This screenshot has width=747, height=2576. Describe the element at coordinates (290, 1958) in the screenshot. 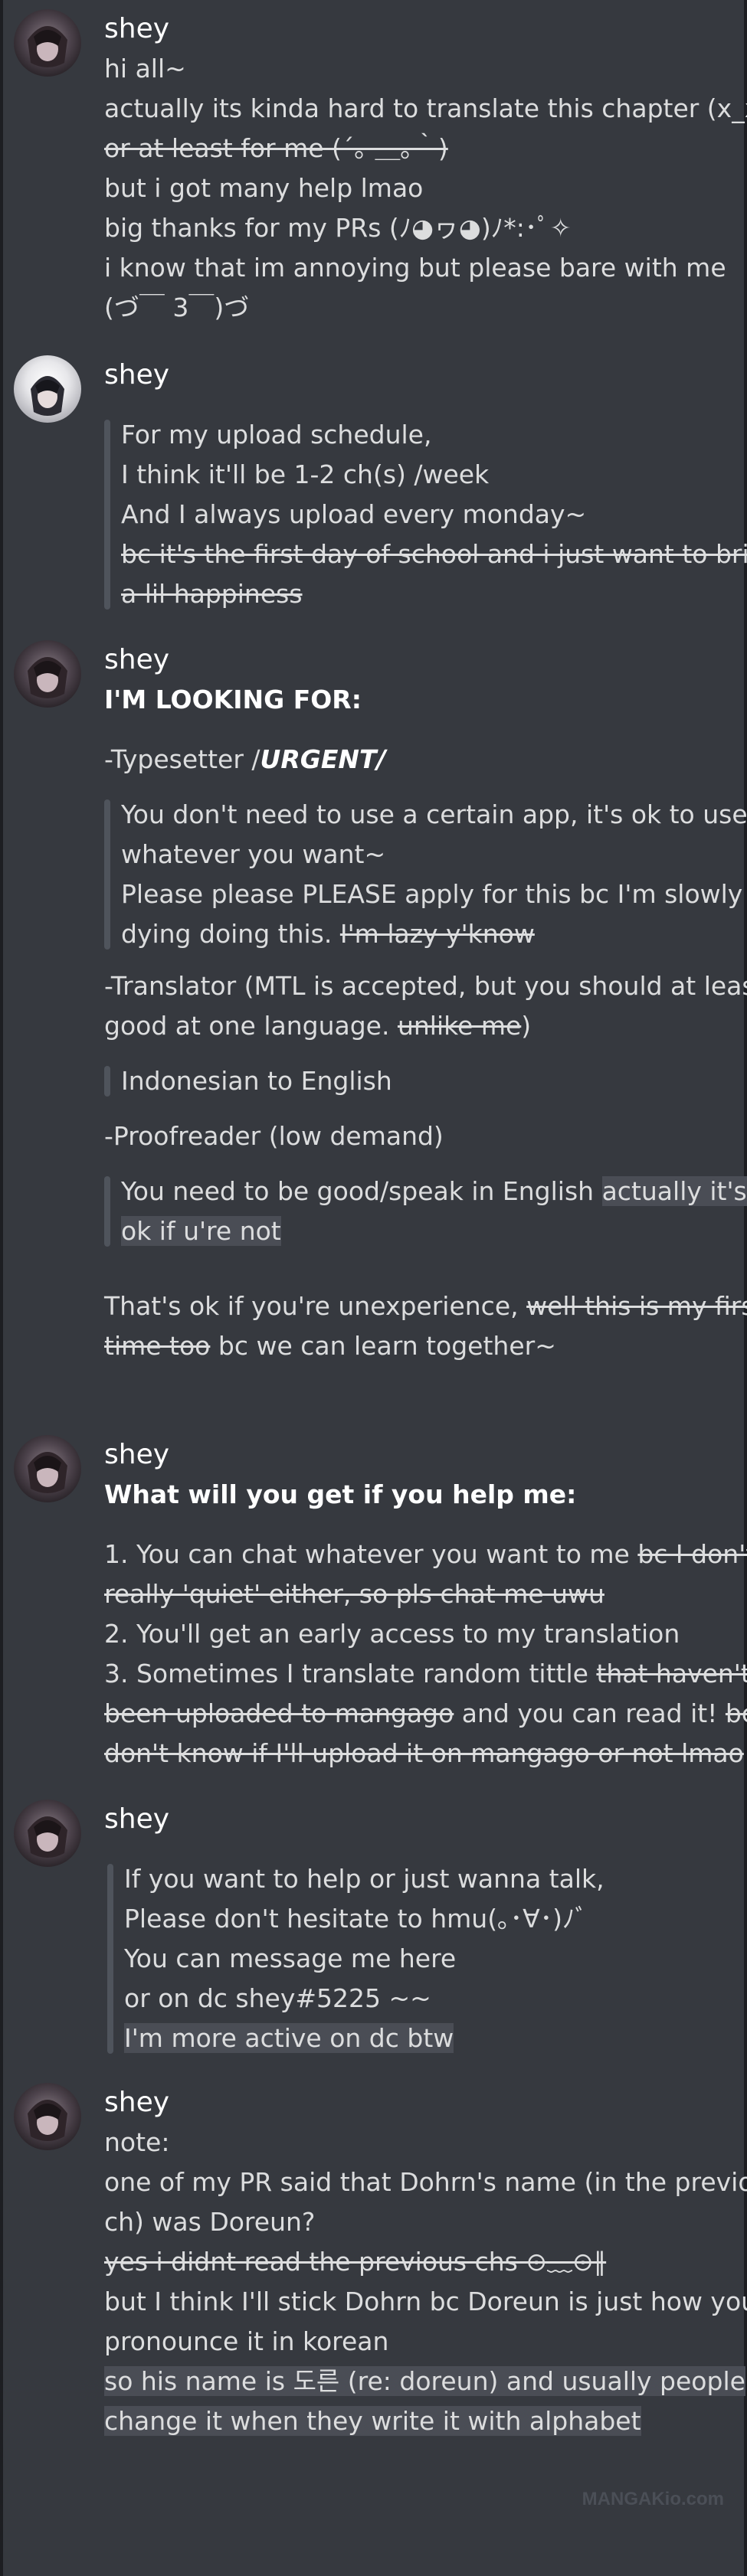

I see `quote-line: You can message me here` at that location.